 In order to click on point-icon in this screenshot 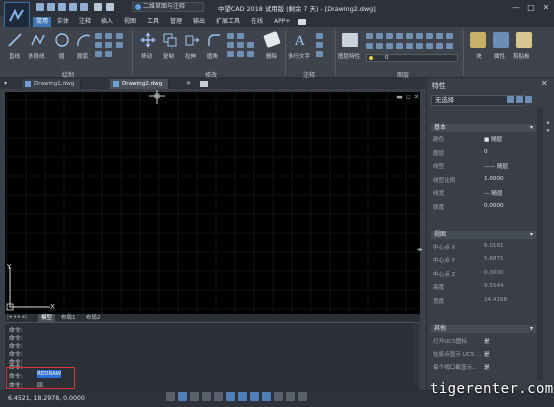, I will do `click(108, 54)`.